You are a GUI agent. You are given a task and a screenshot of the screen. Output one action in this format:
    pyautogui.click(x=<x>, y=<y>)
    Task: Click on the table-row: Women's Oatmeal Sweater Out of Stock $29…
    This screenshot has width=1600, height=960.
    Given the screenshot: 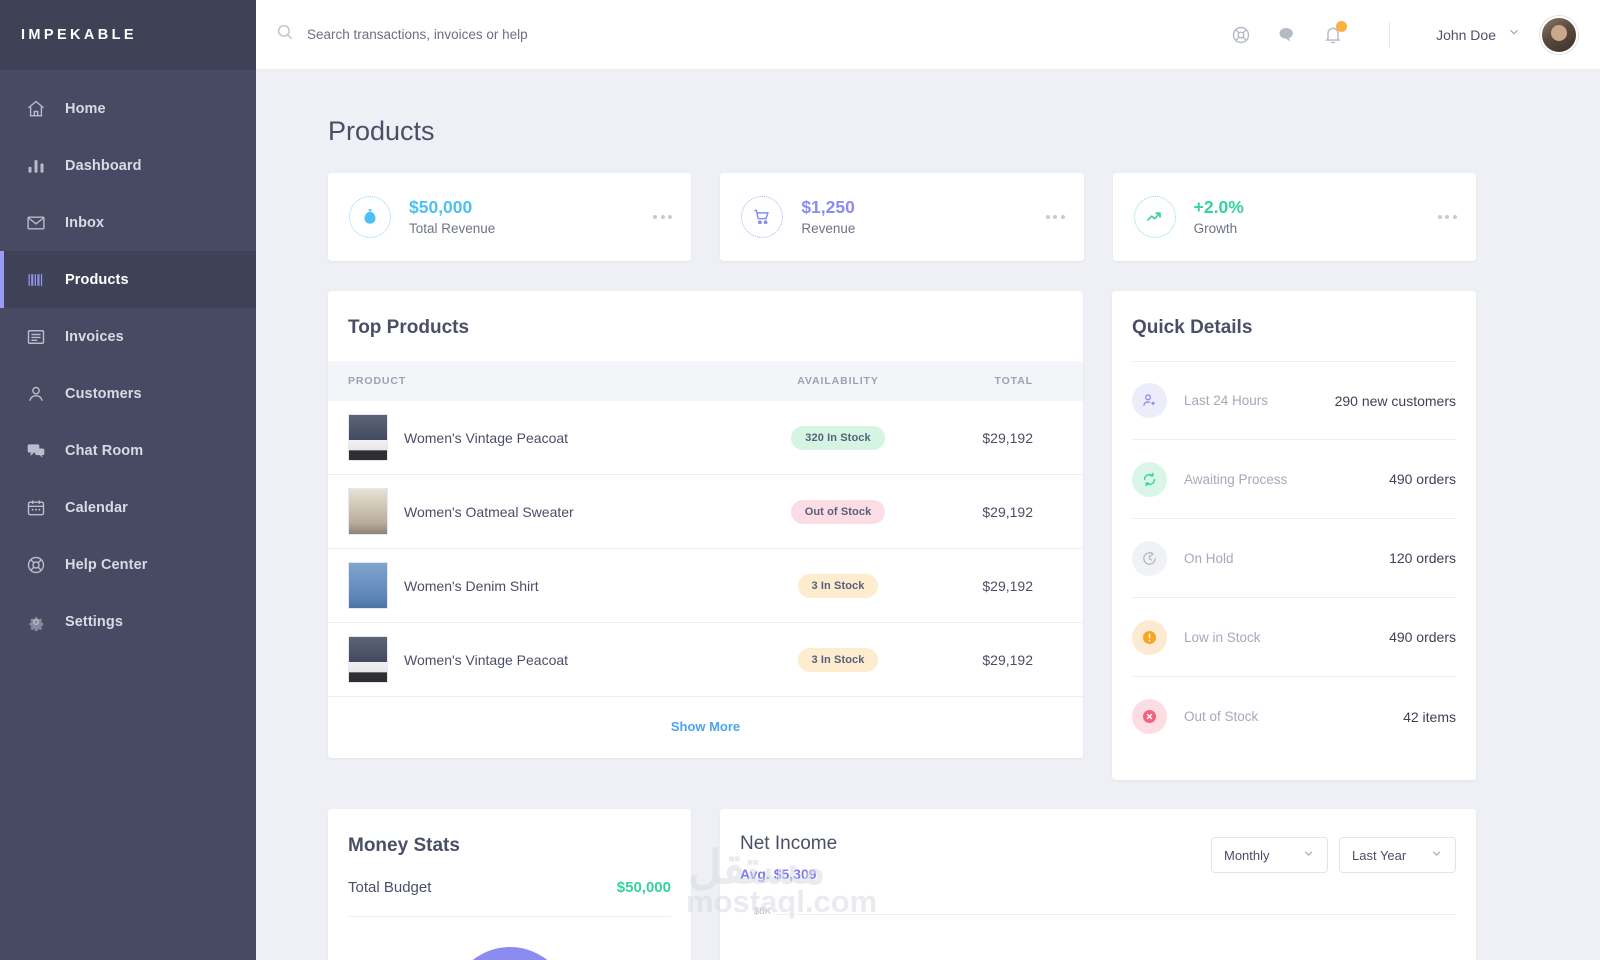 What is the action you would take?
    pyautogui.click(x=705, y=511)
    